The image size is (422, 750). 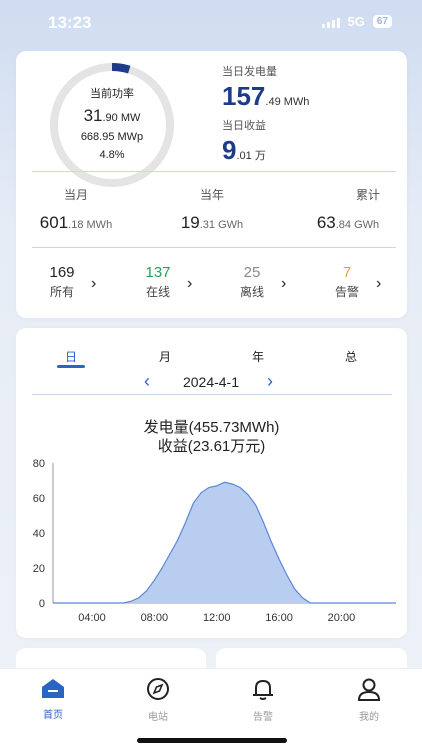 I want to click on signal-icon, so click(x=330, y=22).